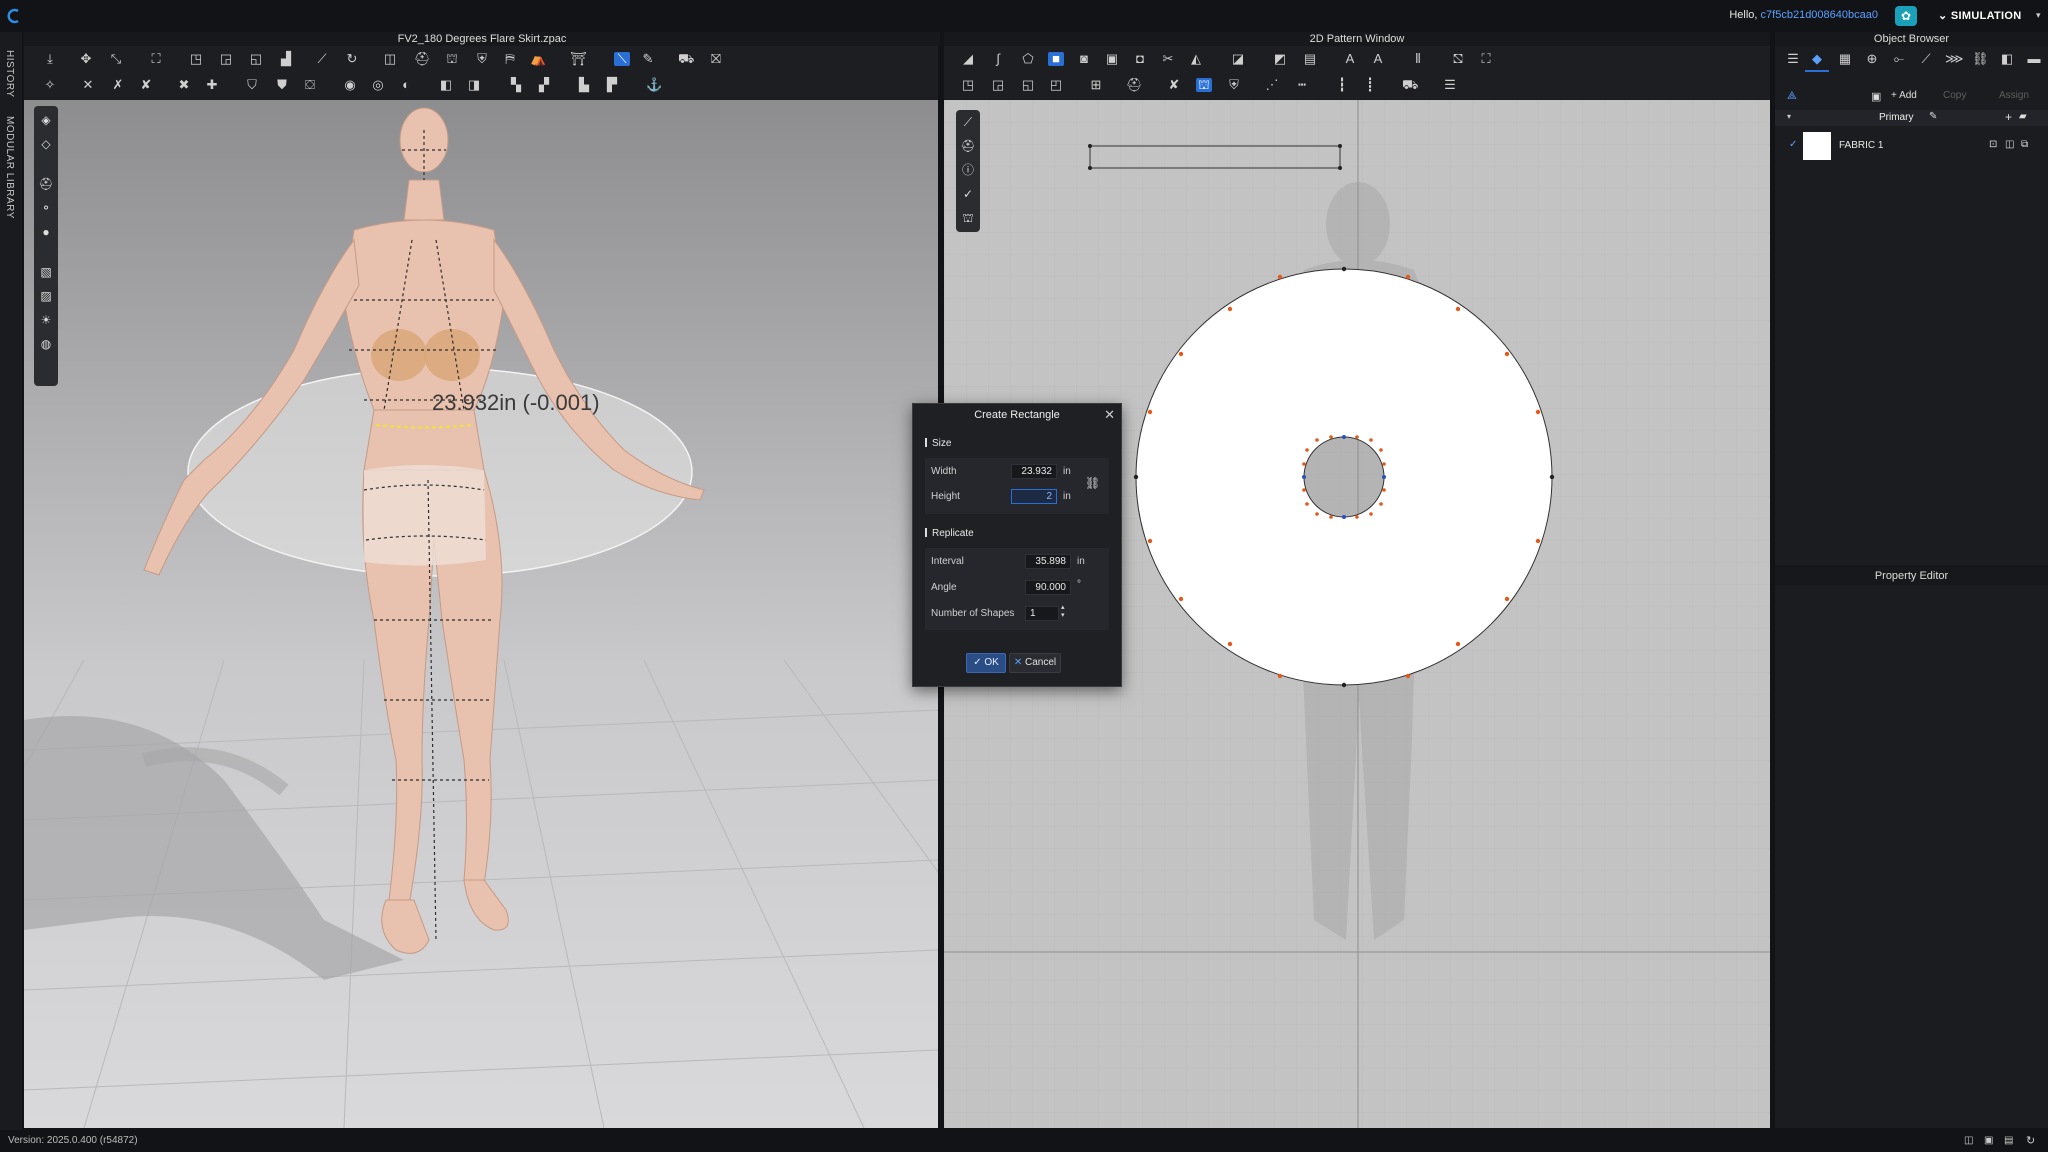 This screenshot has width=2048, height=1152. What do you see at coordinates (1410, 85) in the screenshot?
I see `graphic-2d-icon: ⛟` at bounding box center [1410, 85].